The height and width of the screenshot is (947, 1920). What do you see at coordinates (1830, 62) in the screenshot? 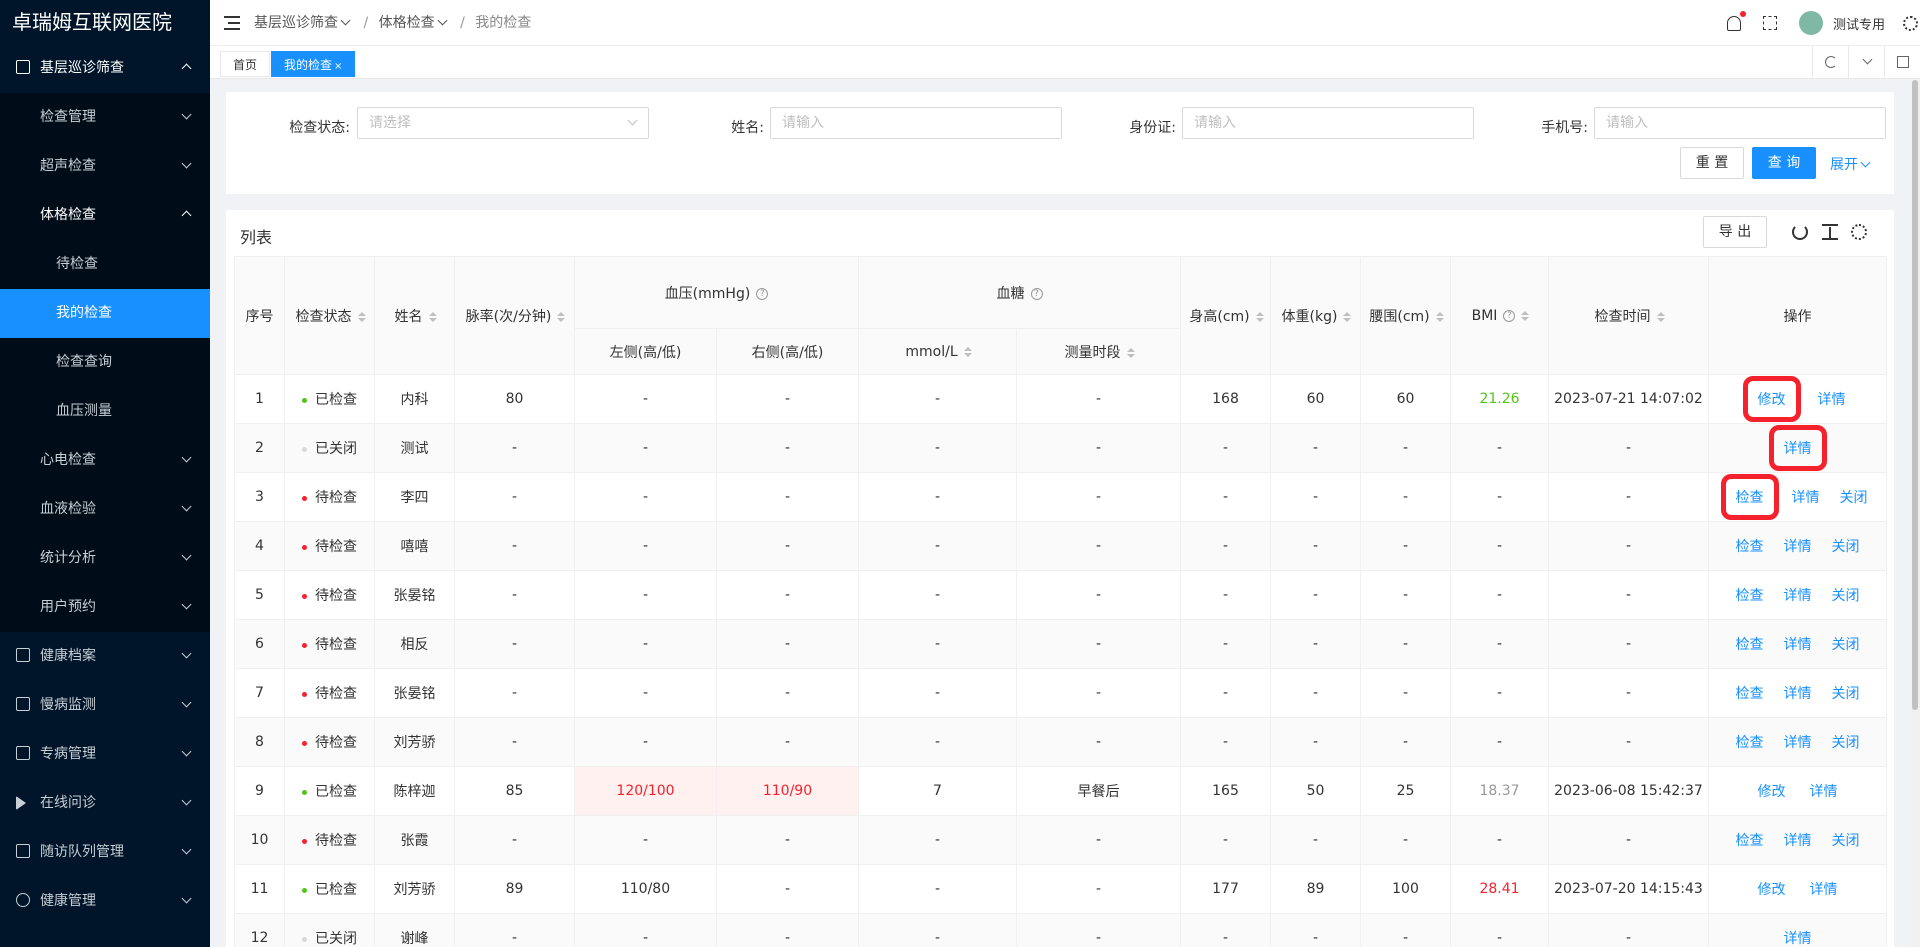
I see `refresh-tab-button` at bounding box center [1830, 62].